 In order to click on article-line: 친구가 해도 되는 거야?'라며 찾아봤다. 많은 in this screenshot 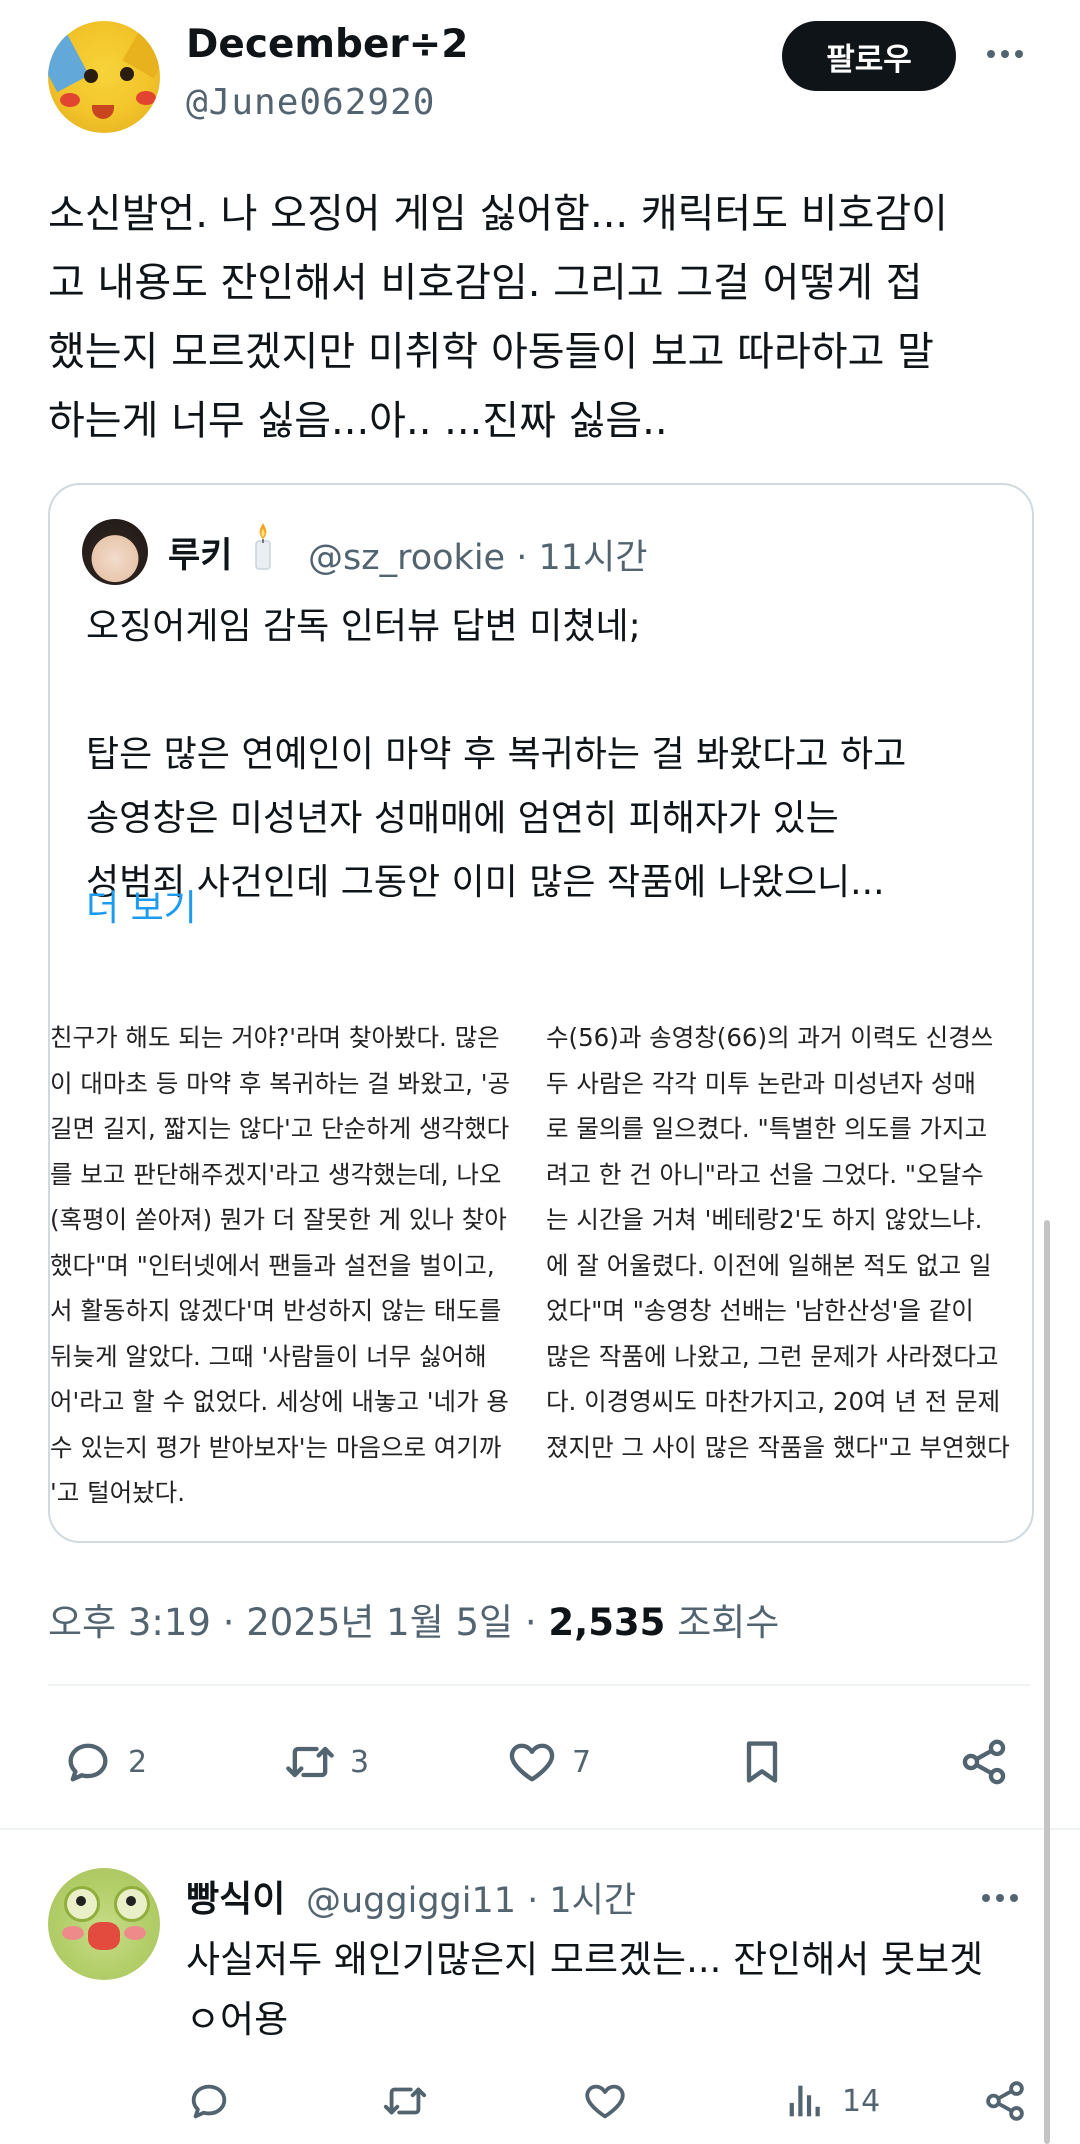, I will do `click(275, 1037)`.